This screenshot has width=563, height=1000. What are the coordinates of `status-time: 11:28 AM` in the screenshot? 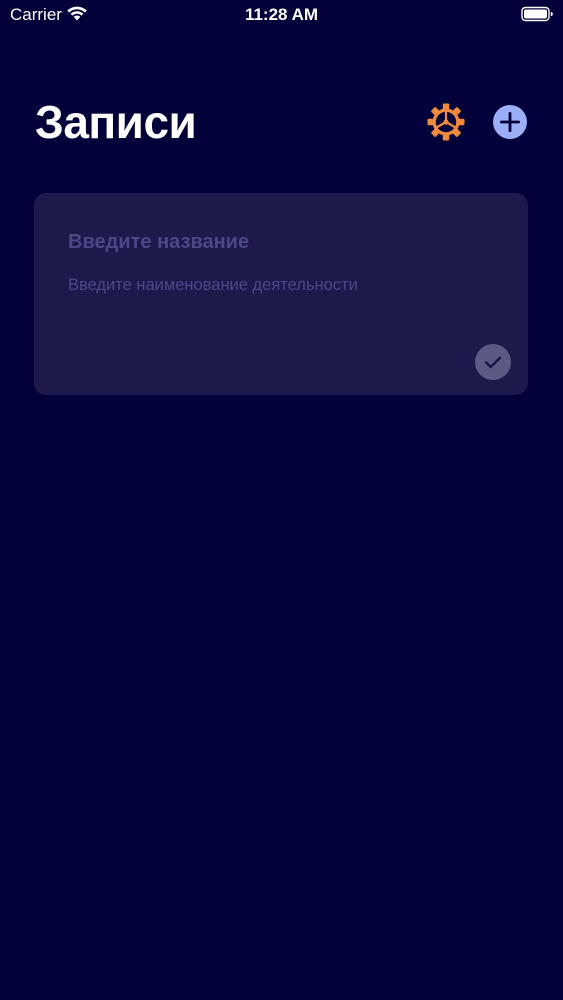 It's located at (281, 14).